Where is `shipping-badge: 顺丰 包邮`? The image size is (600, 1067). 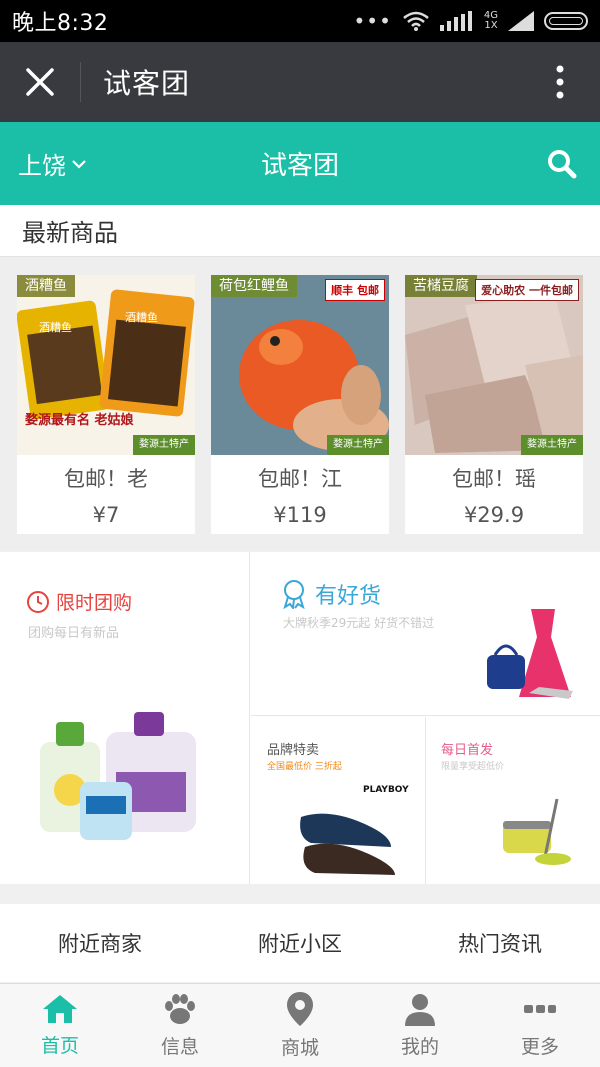
shipping-badge: 顺丰 包邮 is located at coordinates (355, 290).